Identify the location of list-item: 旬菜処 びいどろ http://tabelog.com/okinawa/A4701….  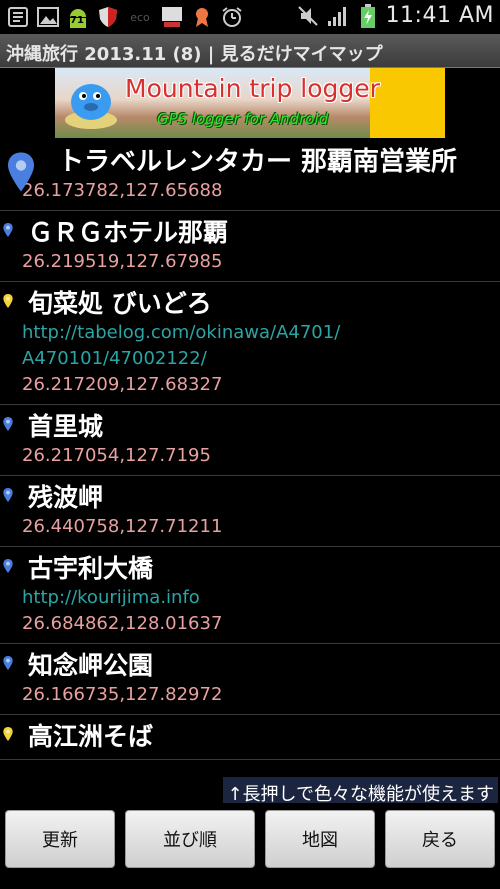
(250, 343).